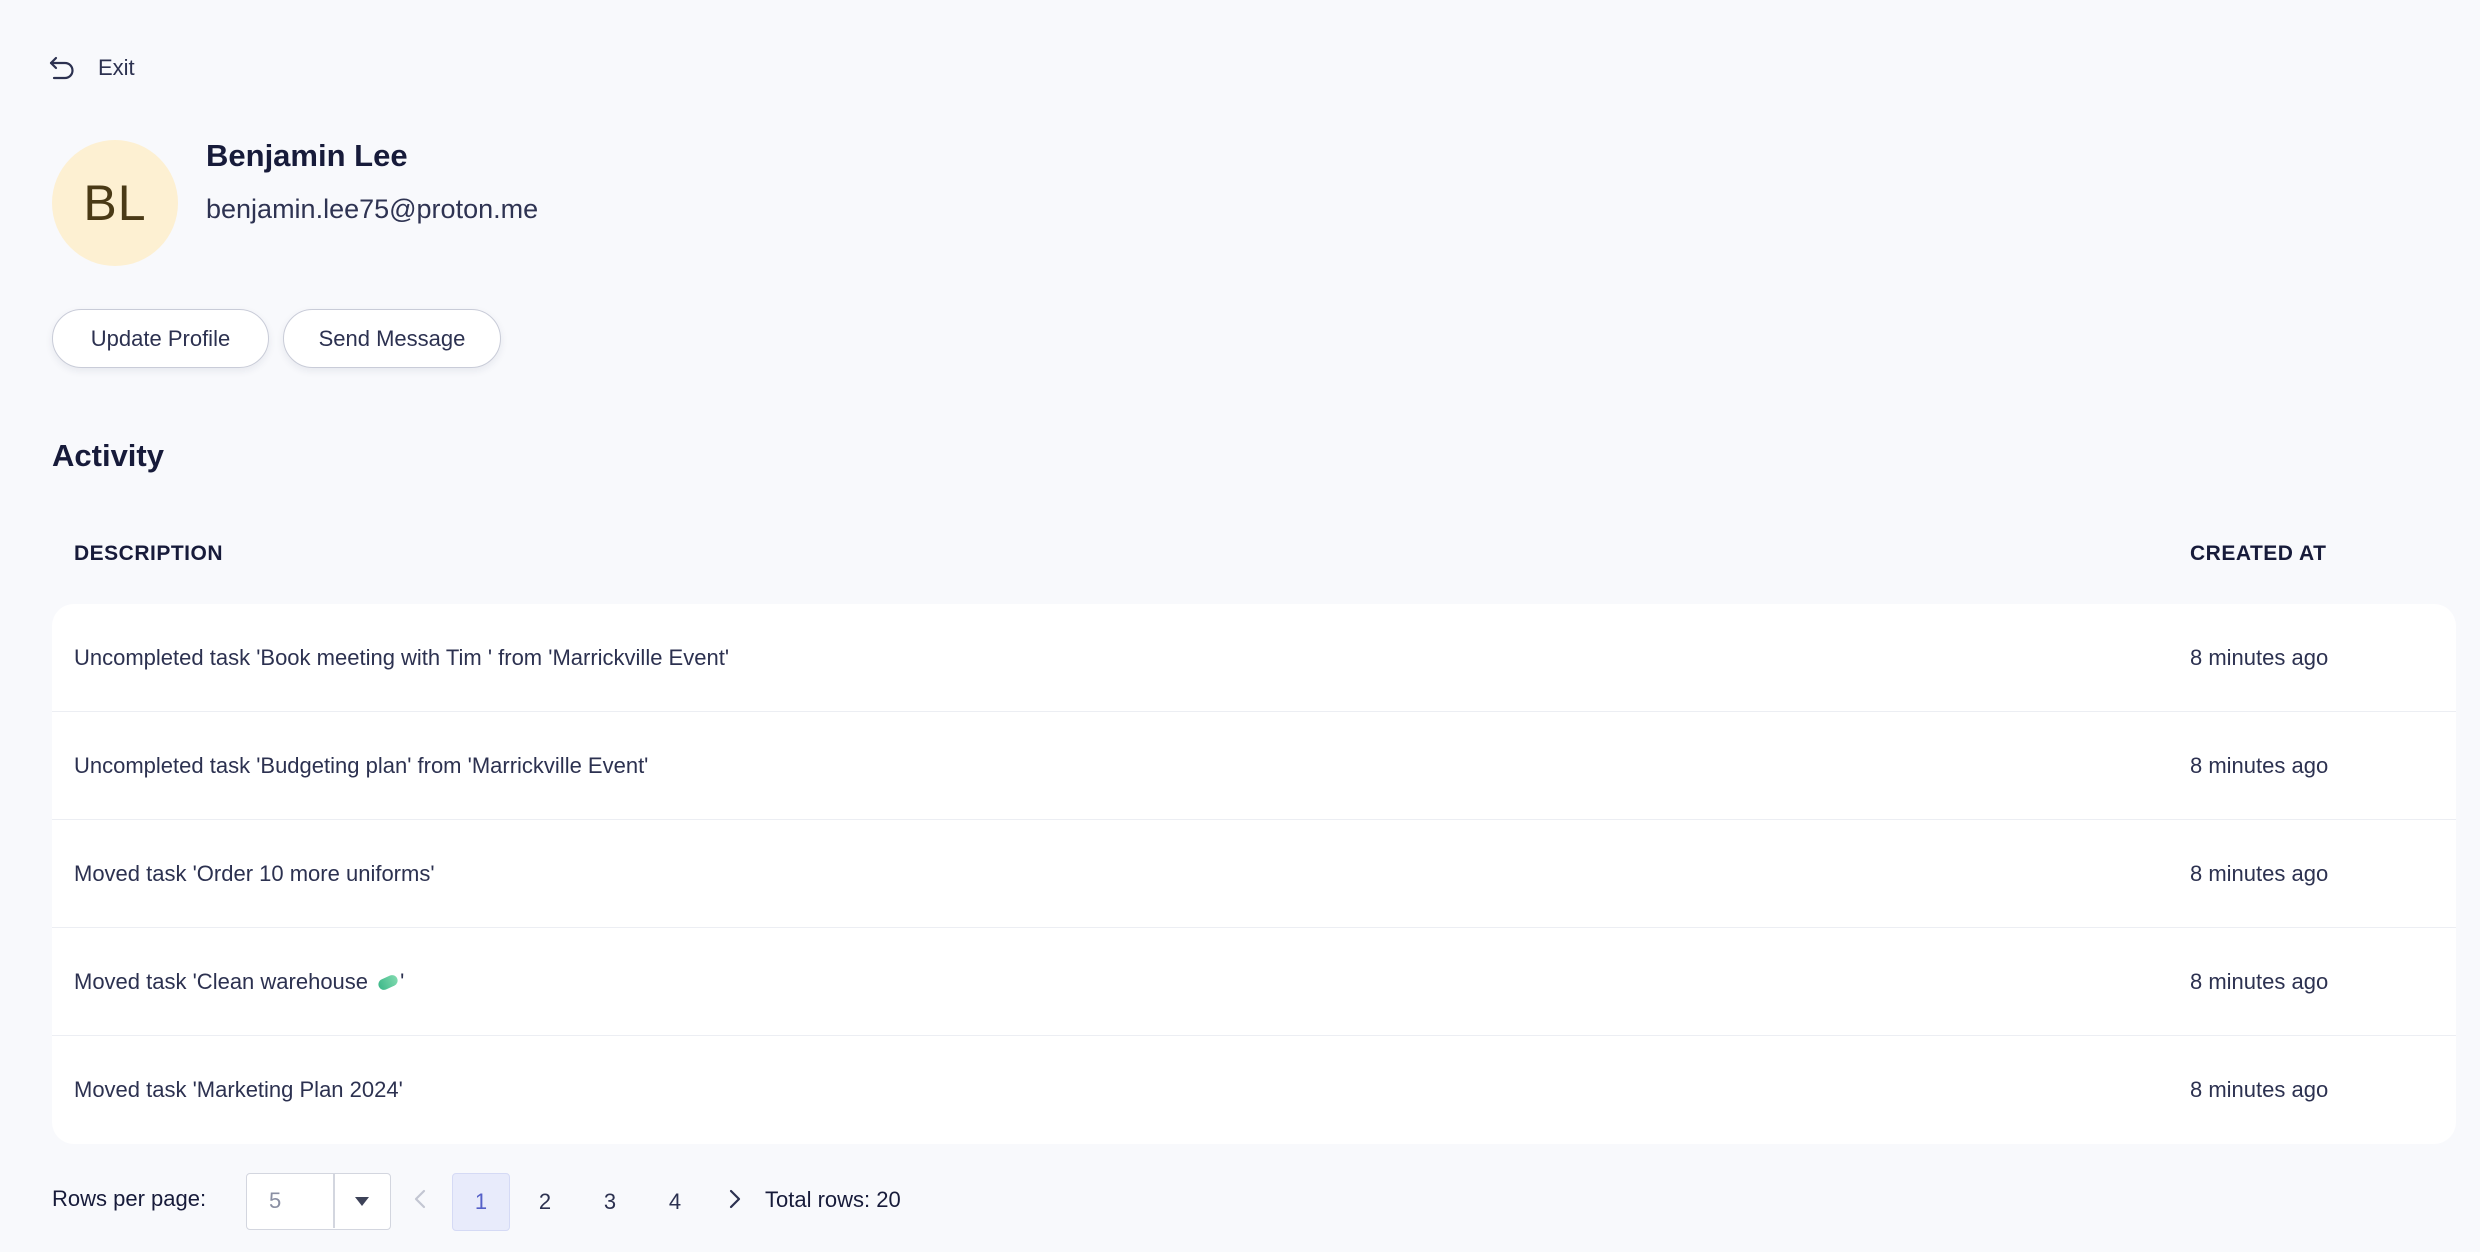 The height and width of the screenshot is (1252, 2480). Describe the element at coordinates (254, 873) in the screenshot. I see `row-description: Moved task 'Order 10 more uniforms'` at that location.